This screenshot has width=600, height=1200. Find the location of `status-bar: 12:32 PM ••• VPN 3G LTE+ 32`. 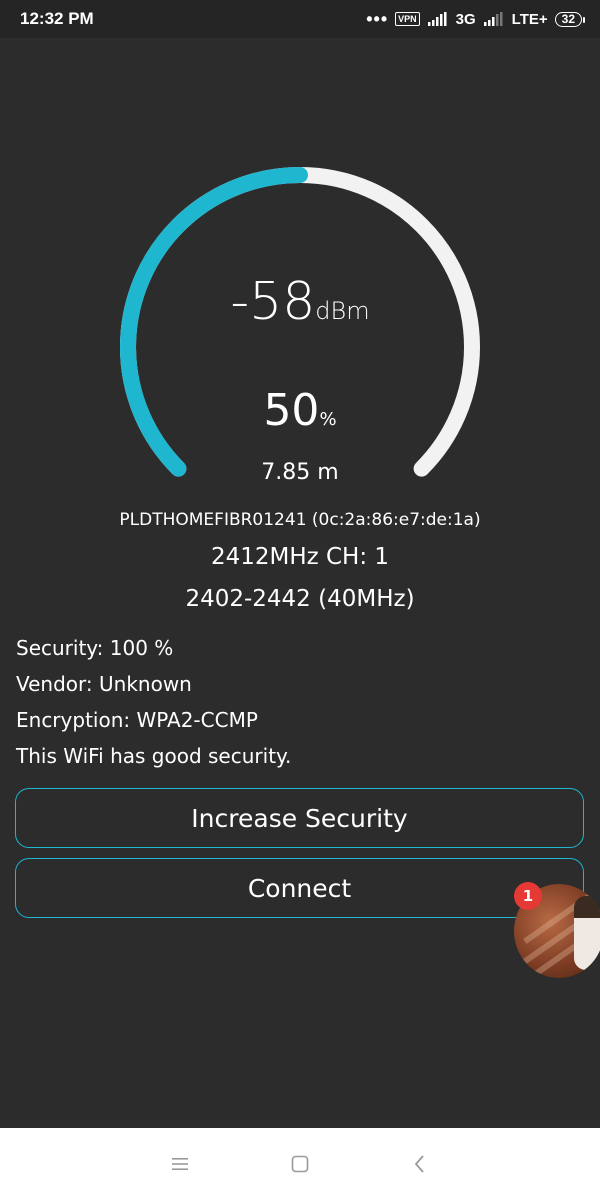

status-bar: 12:32 PM ••• VPN 3G LTE+ 32 is located at coordinates (300, 19).